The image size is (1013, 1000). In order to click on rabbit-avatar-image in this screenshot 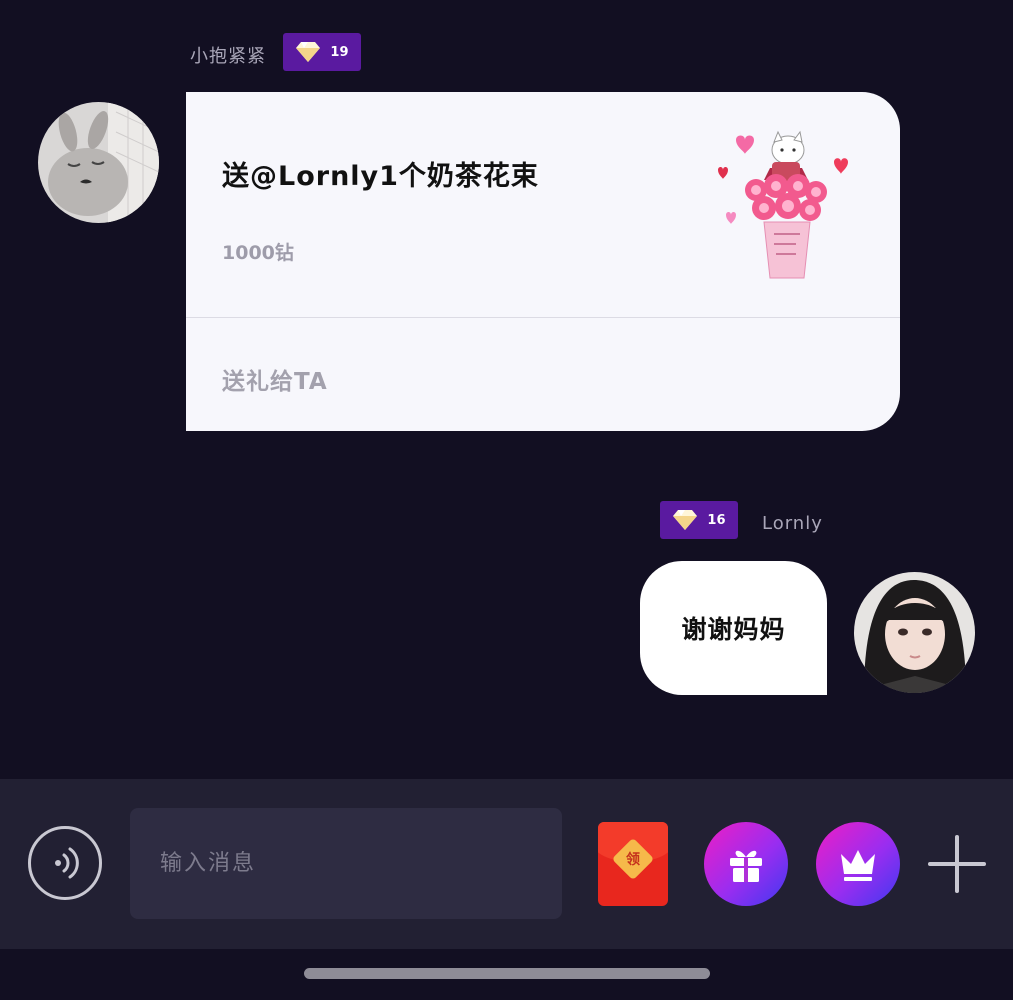, I will do `click(98, 162)`.